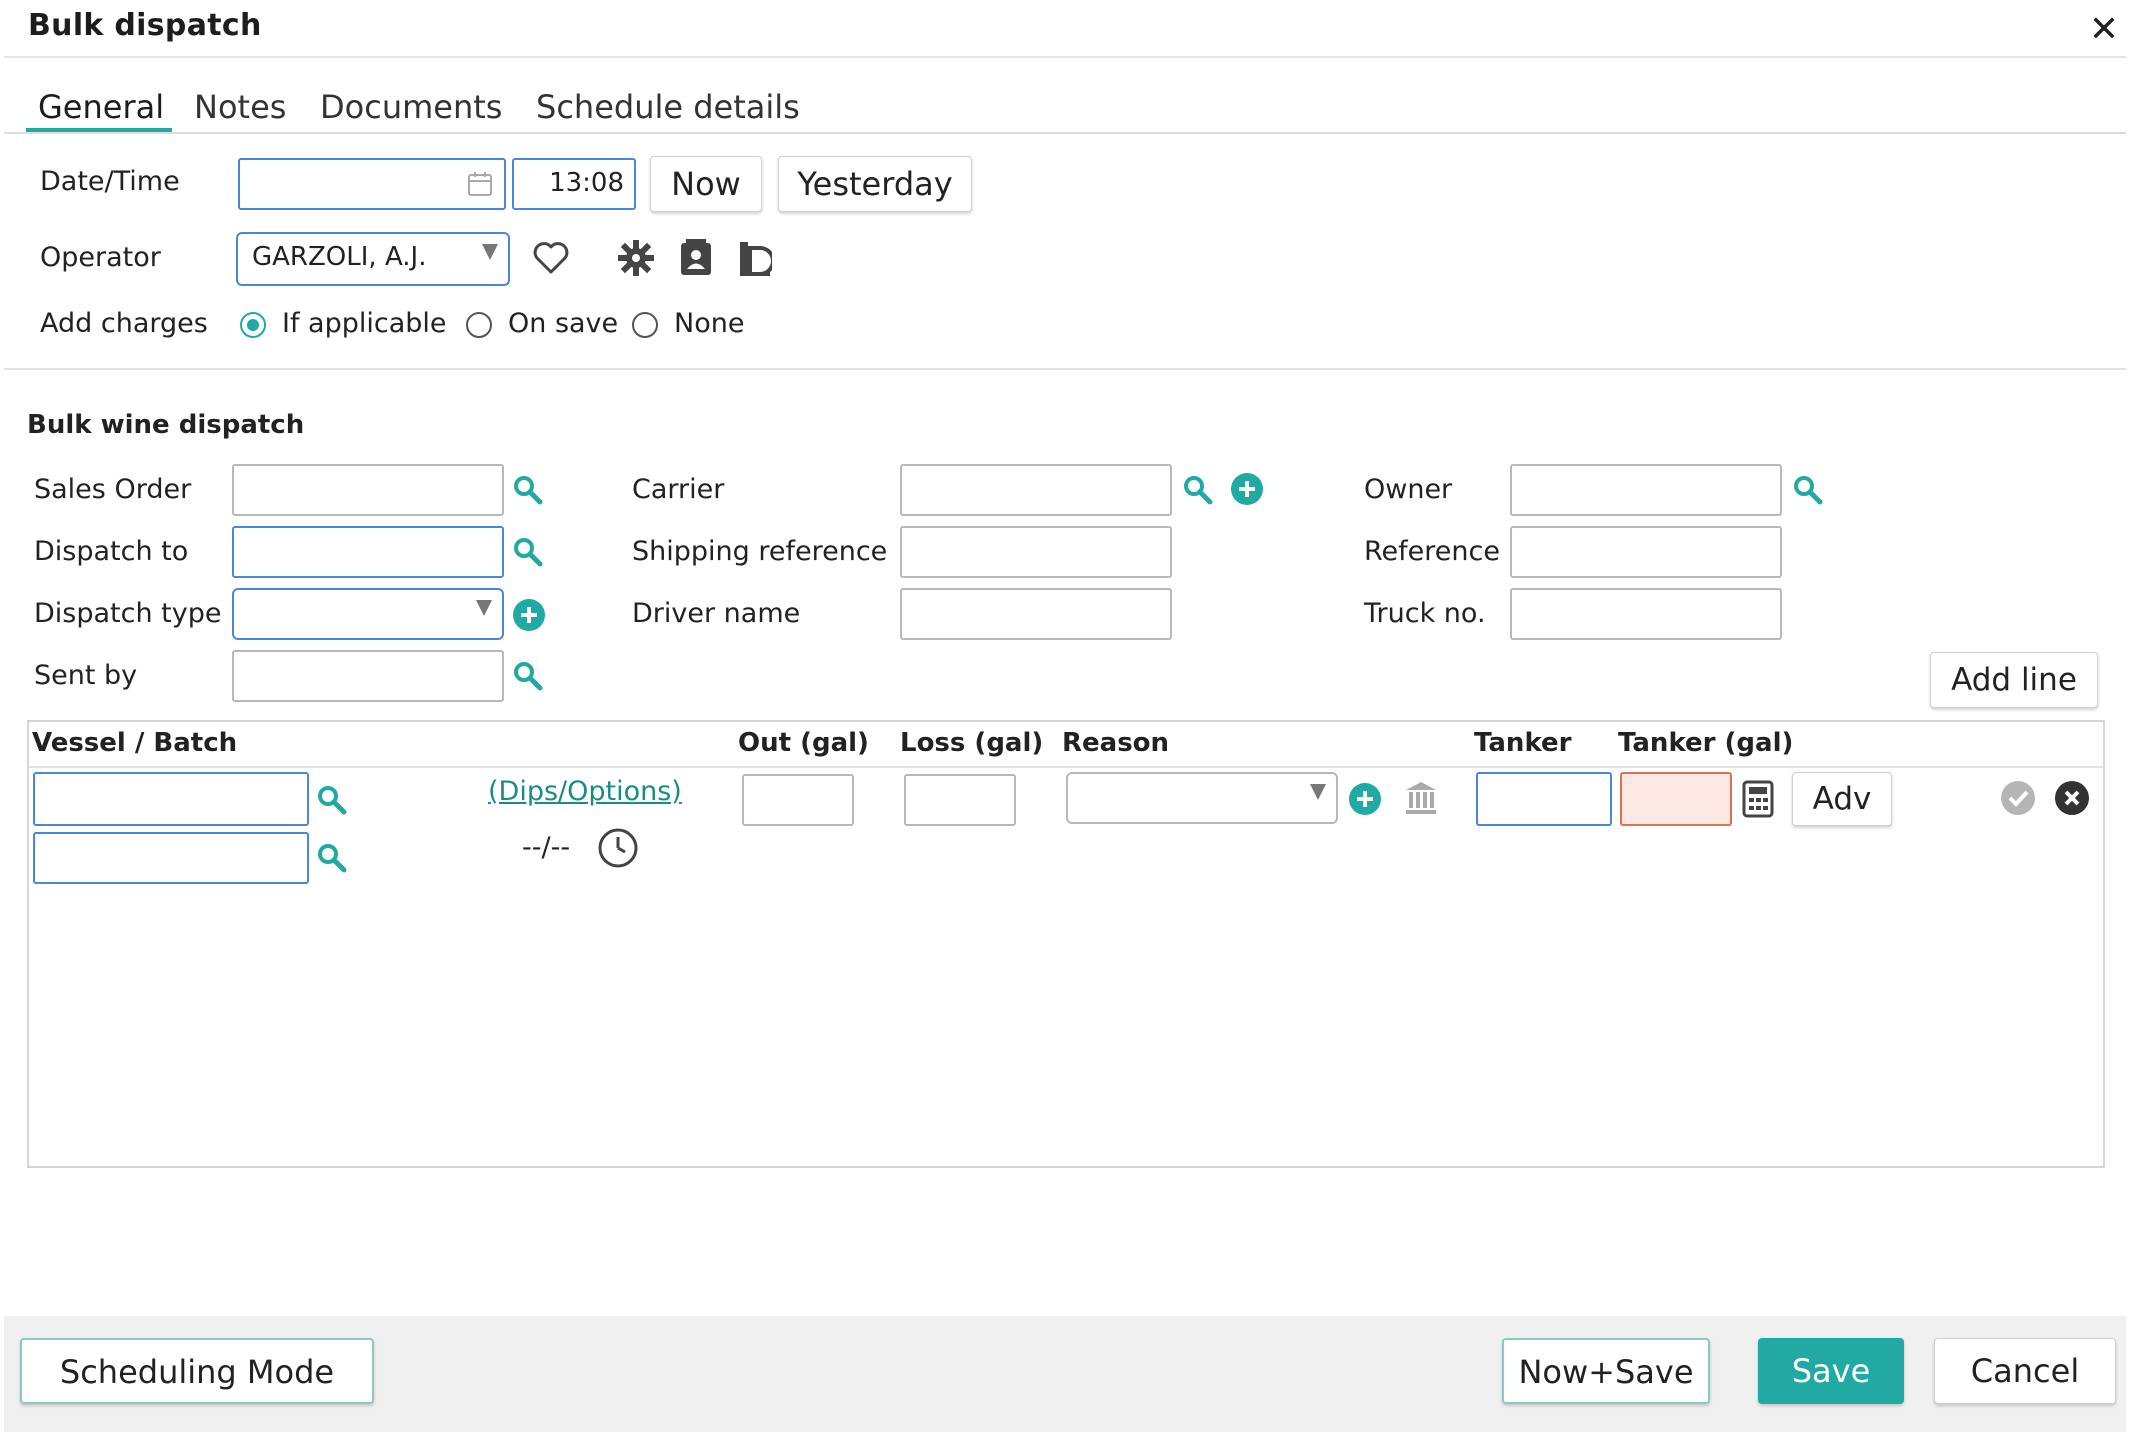 This screenshot has width=2130, height=1432. Describe the element at coordinates (113, 489) in the screenshot. I see `sales-order-label: Sales Order` at that location.